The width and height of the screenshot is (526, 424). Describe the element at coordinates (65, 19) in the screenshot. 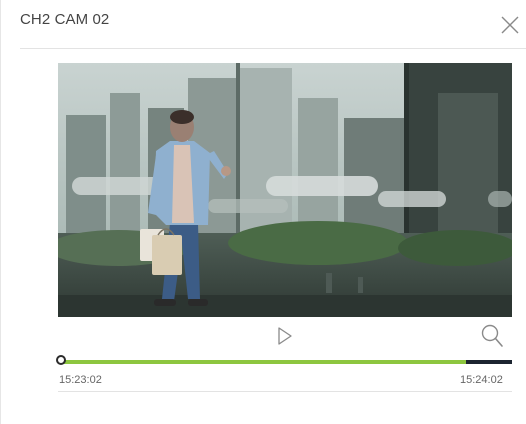

I see `dialog-title: CH2 CAM 02` at that location.